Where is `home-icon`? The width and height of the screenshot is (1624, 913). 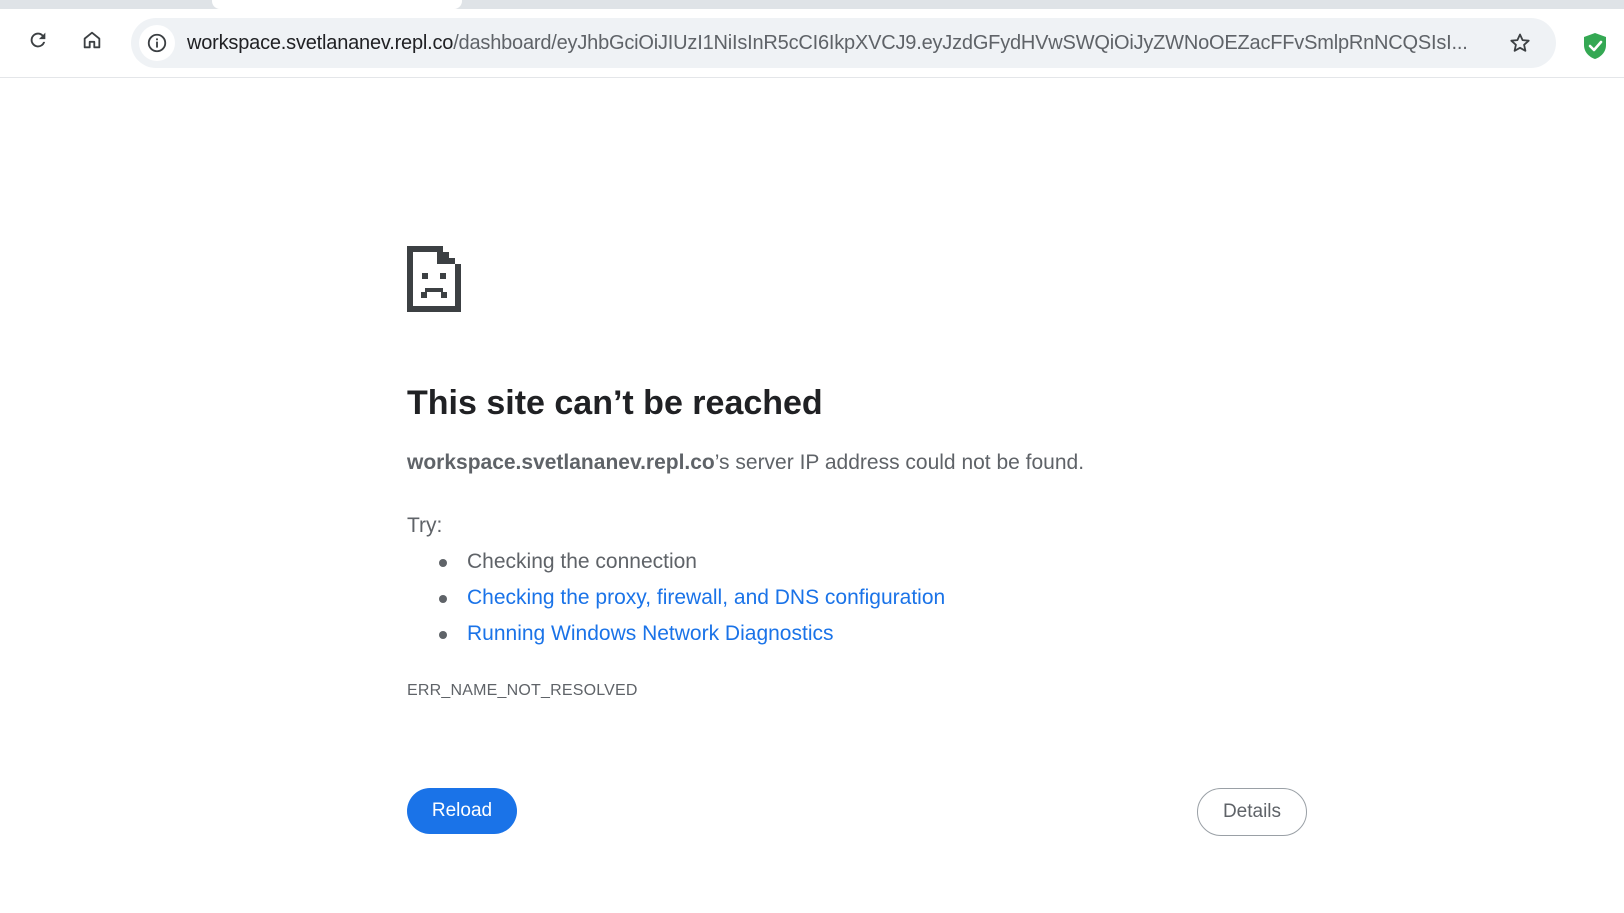 home-icon is located at coordinates (92, 40).